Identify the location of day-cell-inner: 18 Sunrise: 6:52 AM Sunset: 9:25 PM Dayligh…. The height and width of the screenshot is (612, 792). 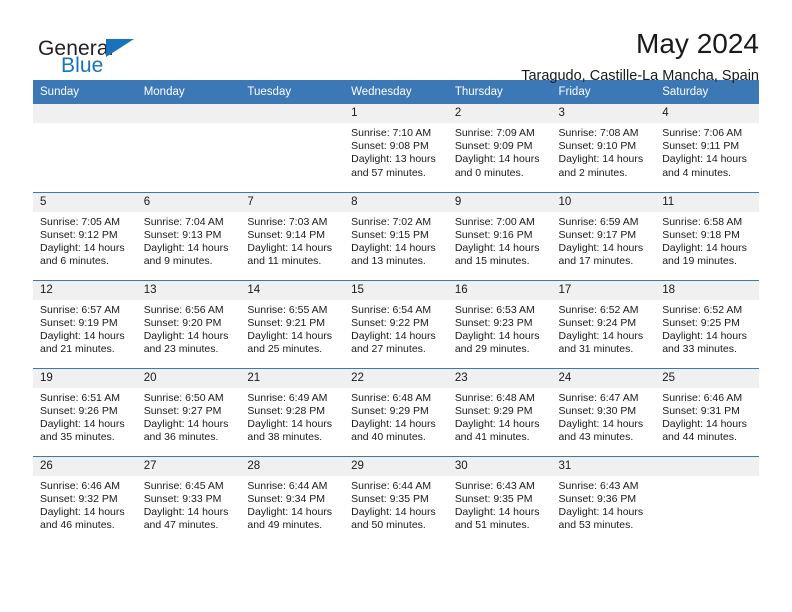
(707, 324).